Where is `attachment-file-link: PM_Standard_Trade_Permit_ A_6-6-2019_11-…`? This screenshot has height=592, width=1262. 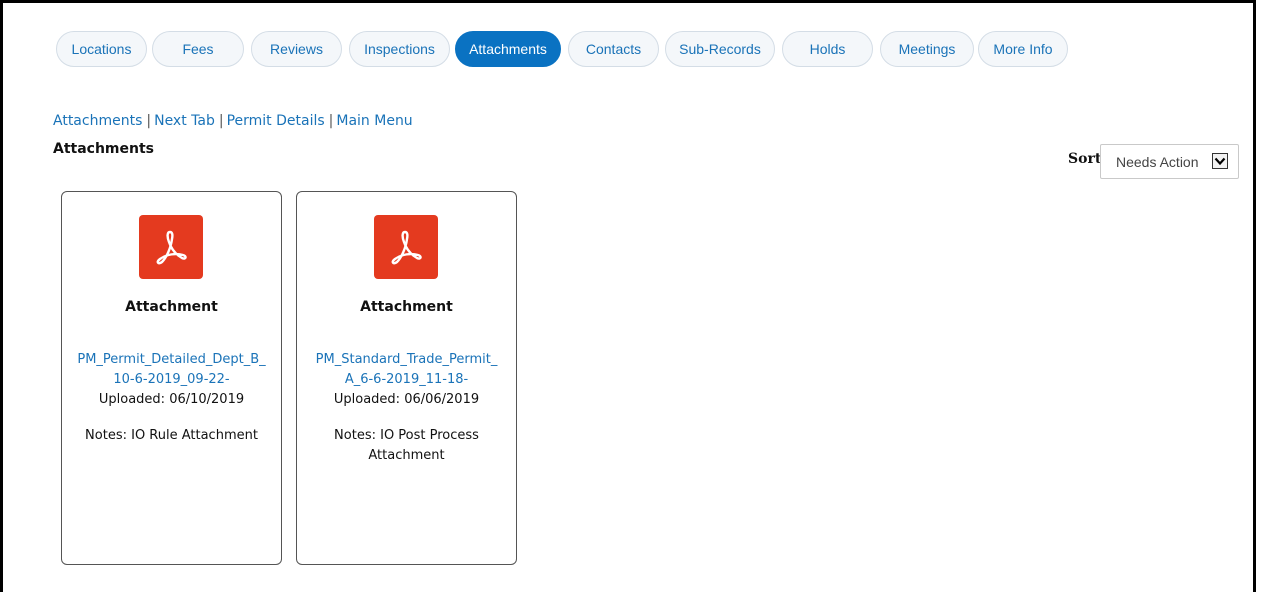 attachment-file-link: PM_Standard_Trade_Permit_ A_6-6-2019_11-… is located at coordinates (406, 370).